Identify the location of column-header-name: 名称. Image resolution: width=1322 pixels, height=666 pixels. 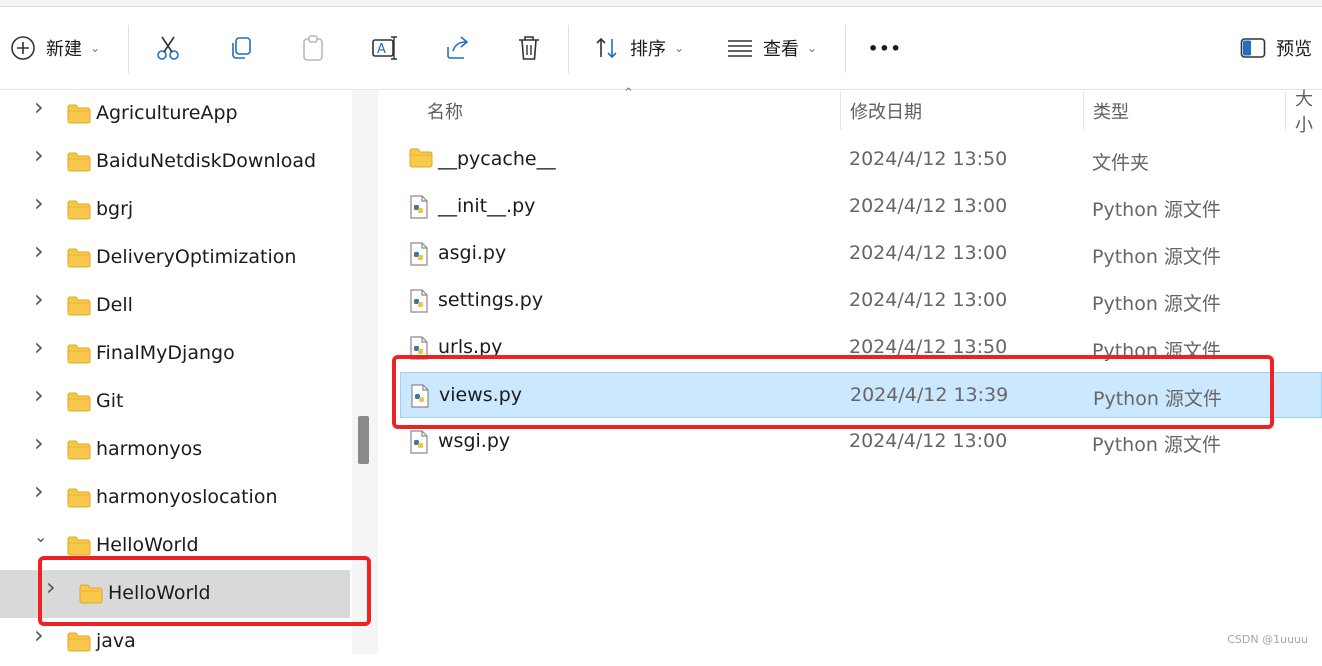
(445, 111).